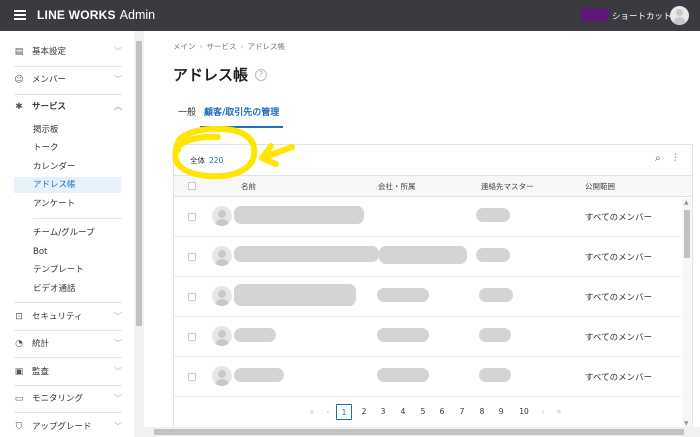 Image resolution: width=700 pixels, height=437 pixels. What do you see at coordinates (364, 412) in the screenshot?
I see `page-button-2: 2` at bounding box center [364, 412].